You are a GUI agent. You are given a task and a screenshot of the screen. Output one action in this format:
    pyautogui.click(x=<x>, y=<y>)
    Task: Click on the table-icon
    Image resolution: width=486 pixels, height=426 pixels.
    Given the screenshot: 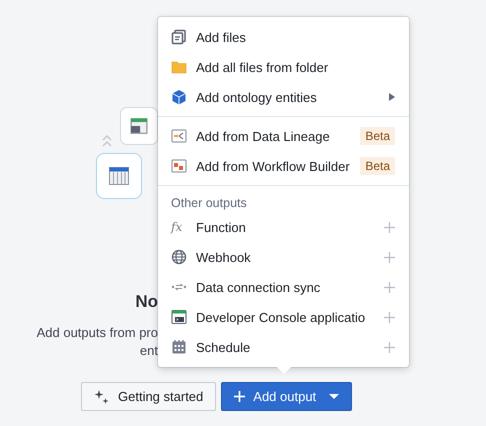 What is the action you would take?
    pyautogui.click(x=119, y=176)
    